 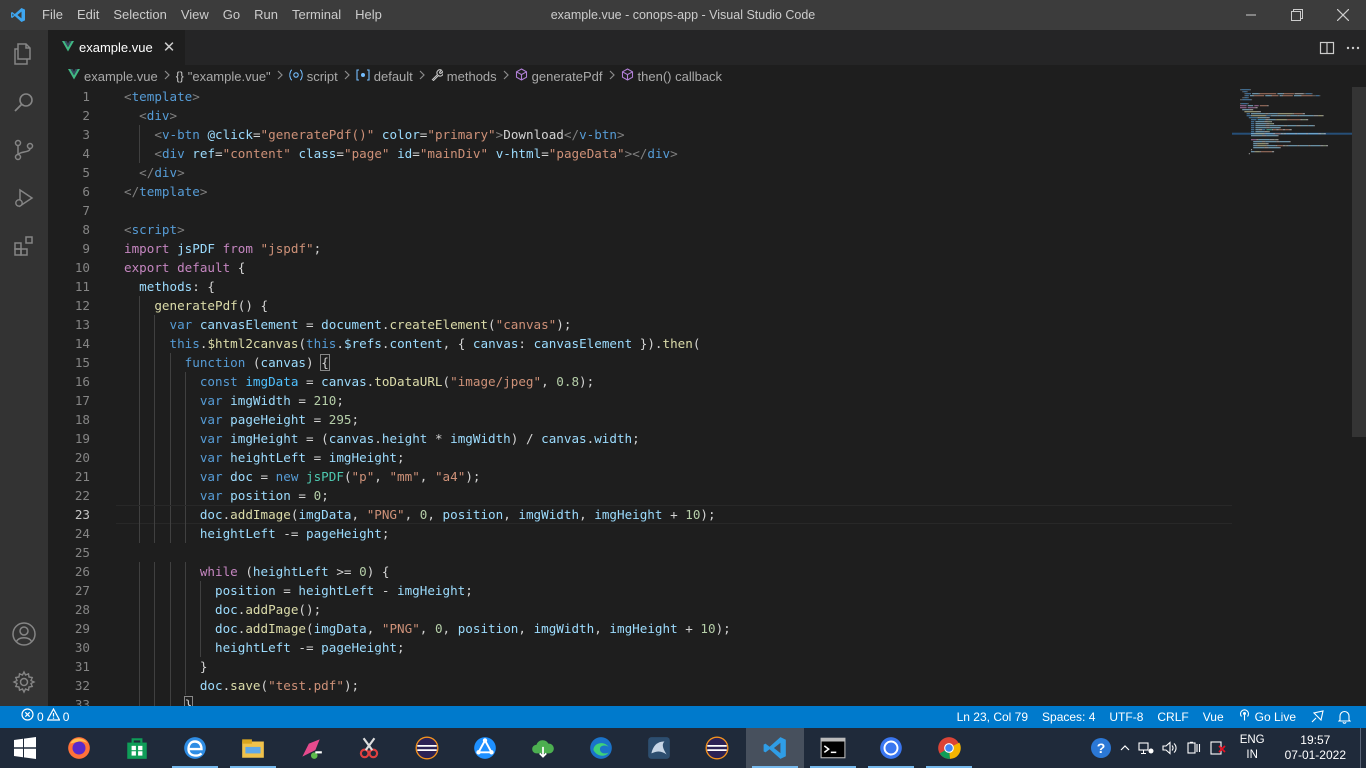 I want to click on code-line: doc.addPage();, so click(x=674, y=609).